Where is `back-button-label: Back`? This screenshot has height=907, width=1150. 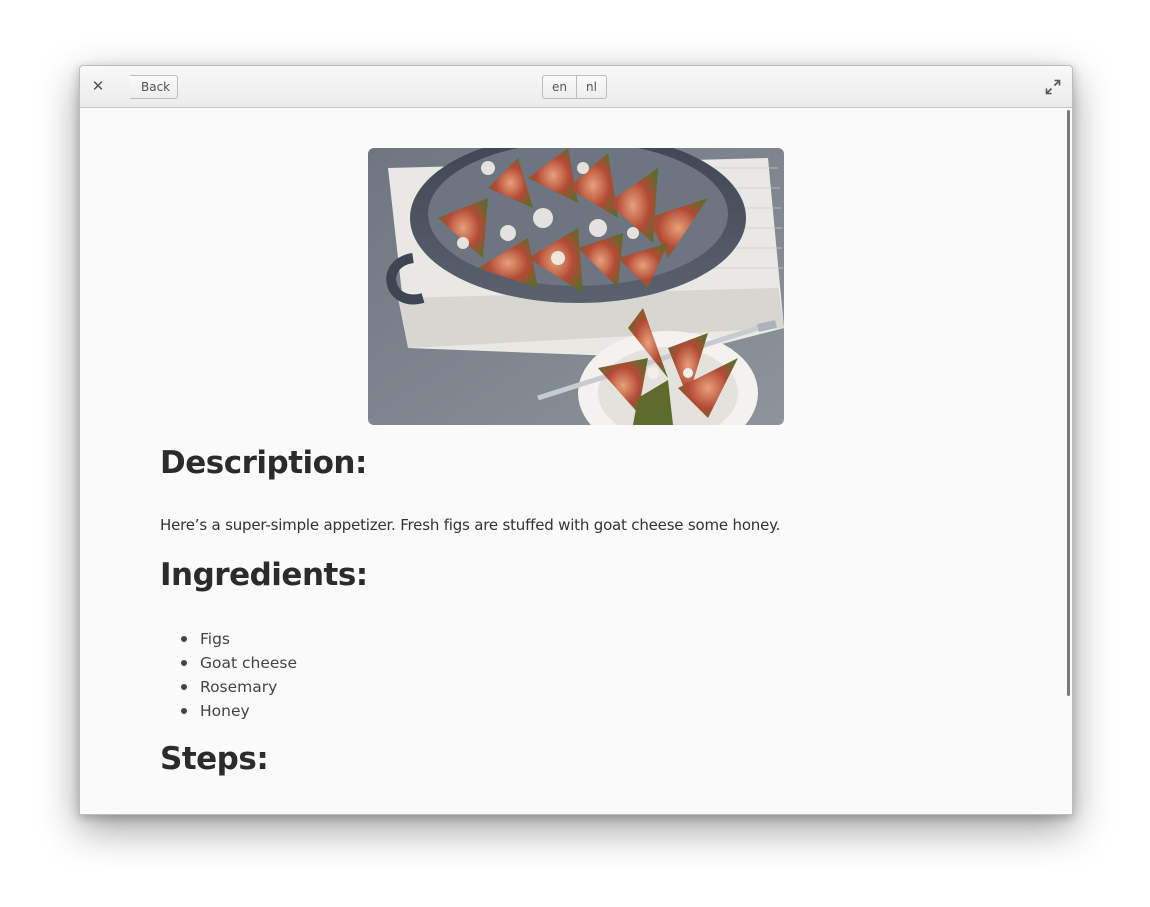 back-button-label: Back is located at coordinates (156, 87).